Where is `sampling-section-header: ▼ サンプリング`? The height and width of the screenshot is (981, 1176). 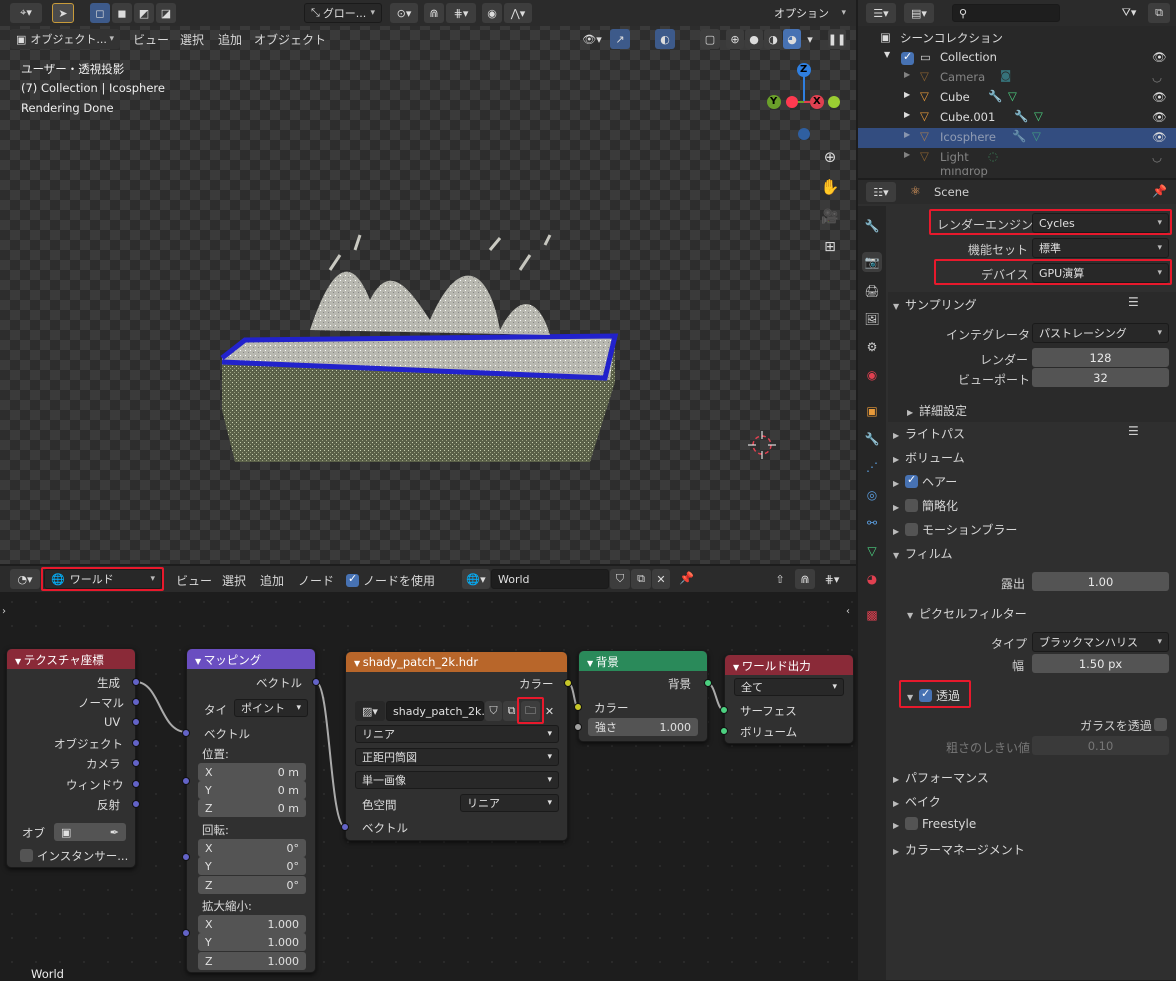 sampling-section-header: ▼ サンプリング is located at coordinates (935, 304).